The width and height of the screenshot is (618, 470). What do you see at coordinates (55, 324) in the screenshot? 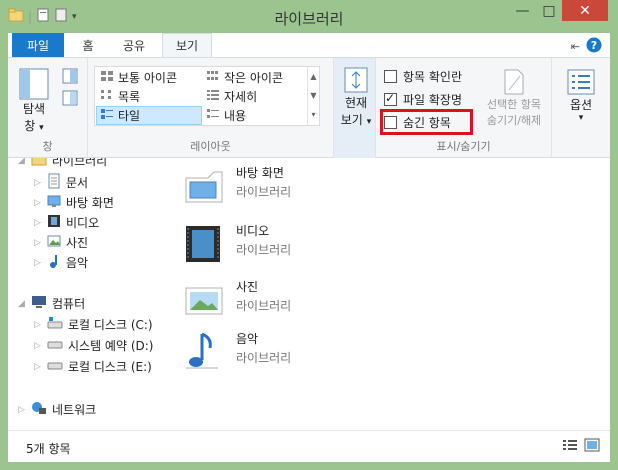
I see `system-drive-icon` at bounding box center [55, 324].